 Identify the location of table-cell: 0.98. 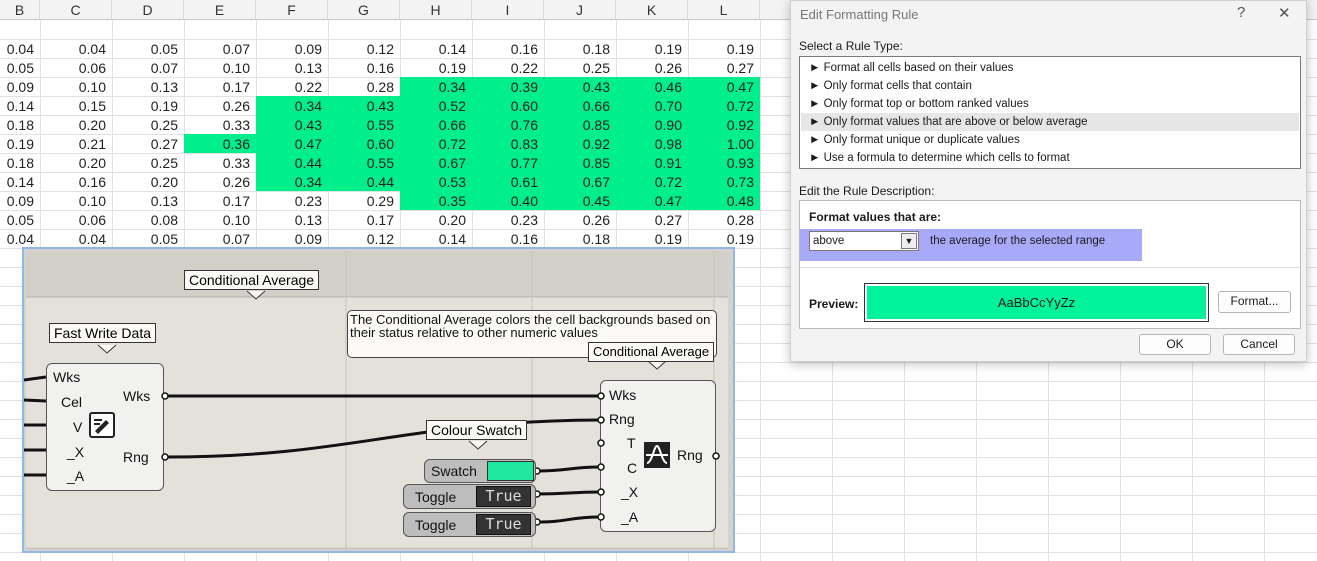
(652, 143).